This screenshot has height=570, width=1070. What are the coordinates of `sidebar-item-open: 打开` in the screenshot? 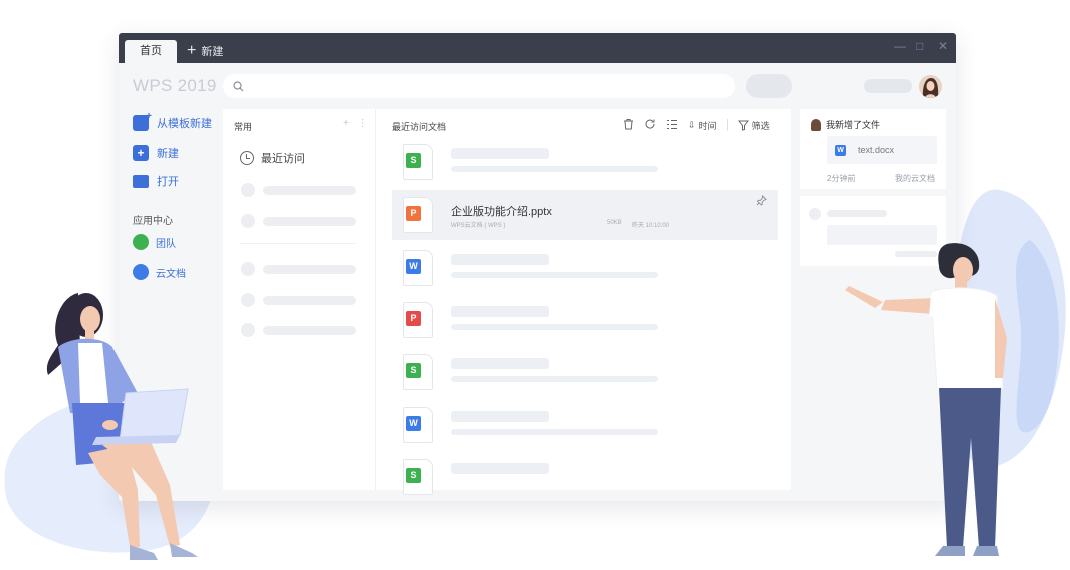 It's located at (156, 181).